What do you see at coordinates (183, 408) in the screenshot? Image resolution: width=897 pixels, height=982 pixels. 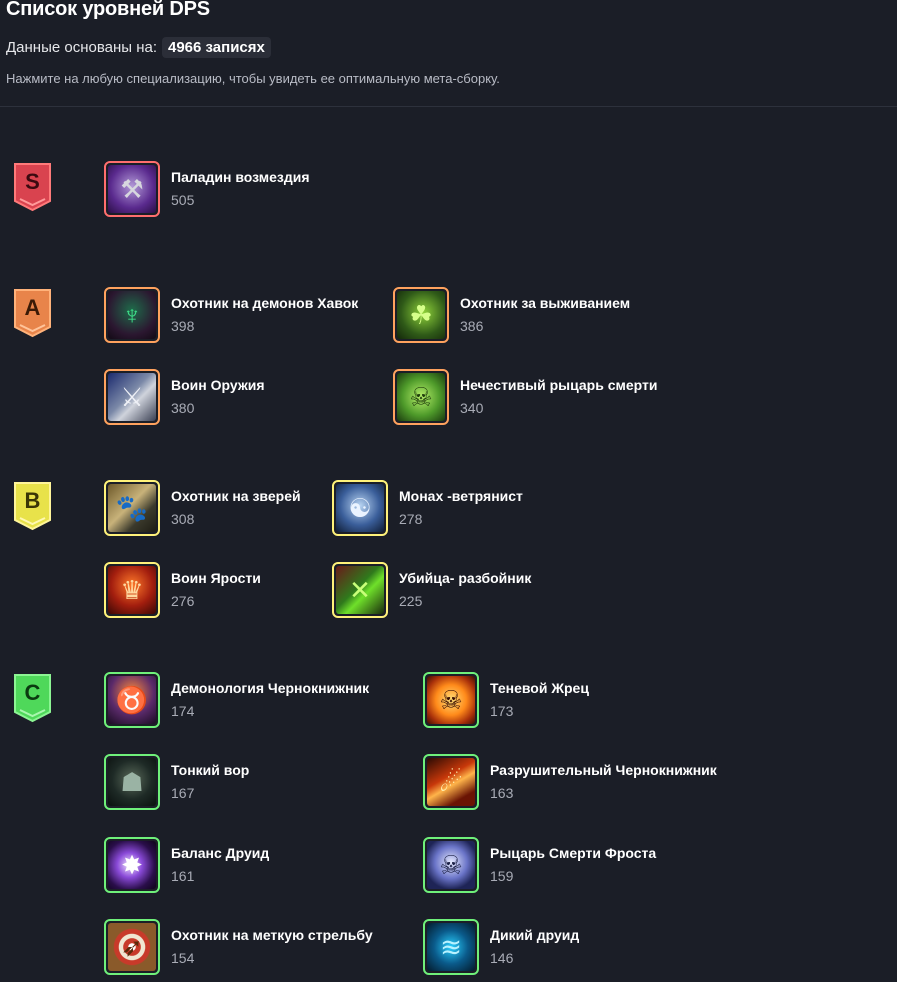 I see `spec-count: 380` at bounding box center [183, 408].